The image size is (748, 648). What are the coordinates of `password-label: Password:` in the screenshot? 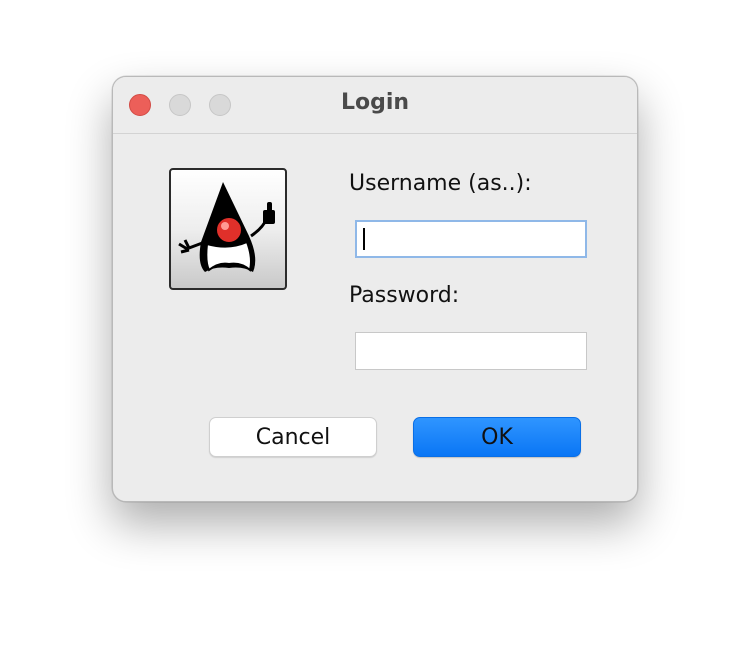 It's located at (404, 295).